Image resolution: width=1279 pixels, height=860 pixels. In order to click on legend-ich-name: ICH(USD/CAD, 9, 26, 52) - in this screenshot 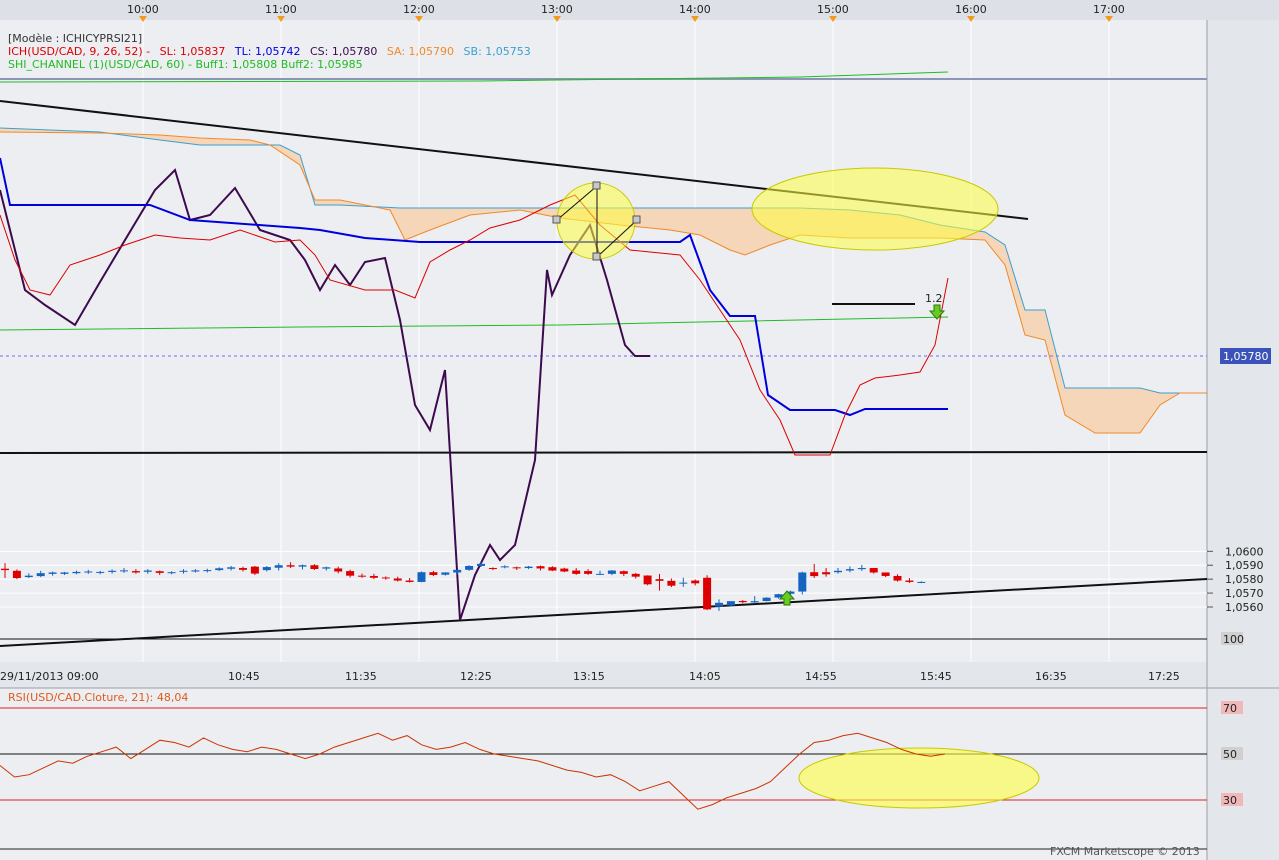, I will do `click(79, 51)`.